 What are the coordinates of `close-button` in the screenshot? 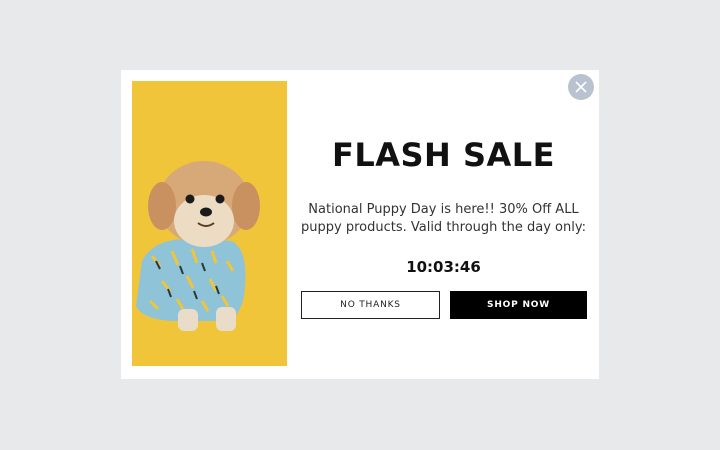 It's located at (581, 87).